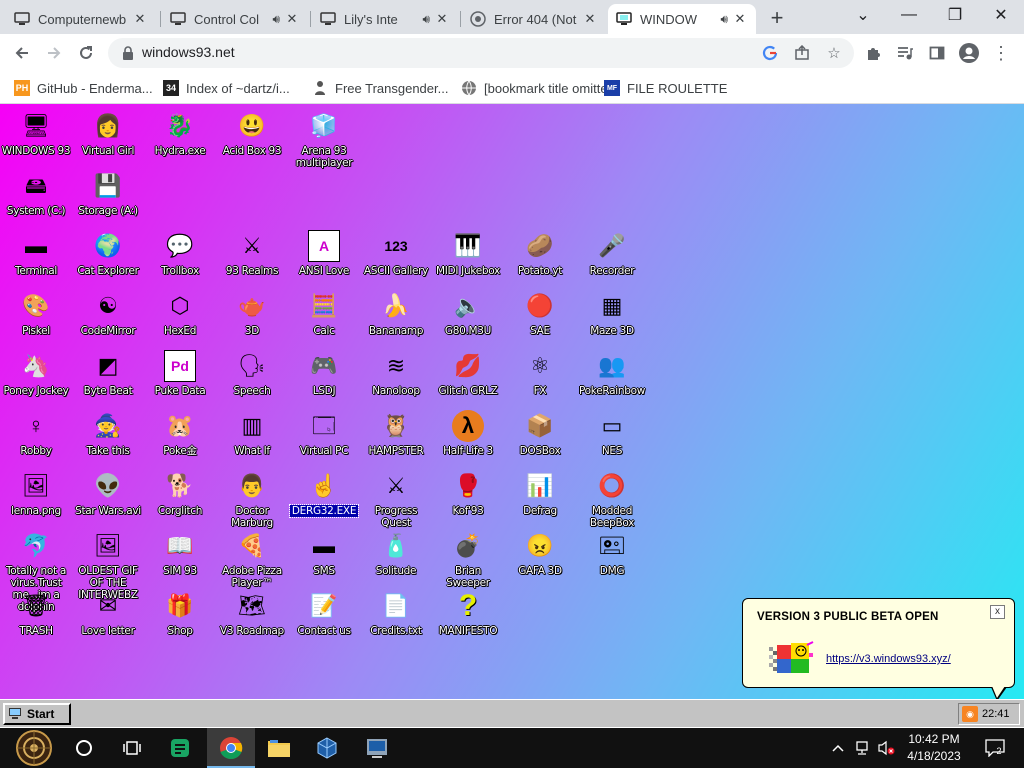  I want to click on url-text: windows93.net, so click(188, 52).